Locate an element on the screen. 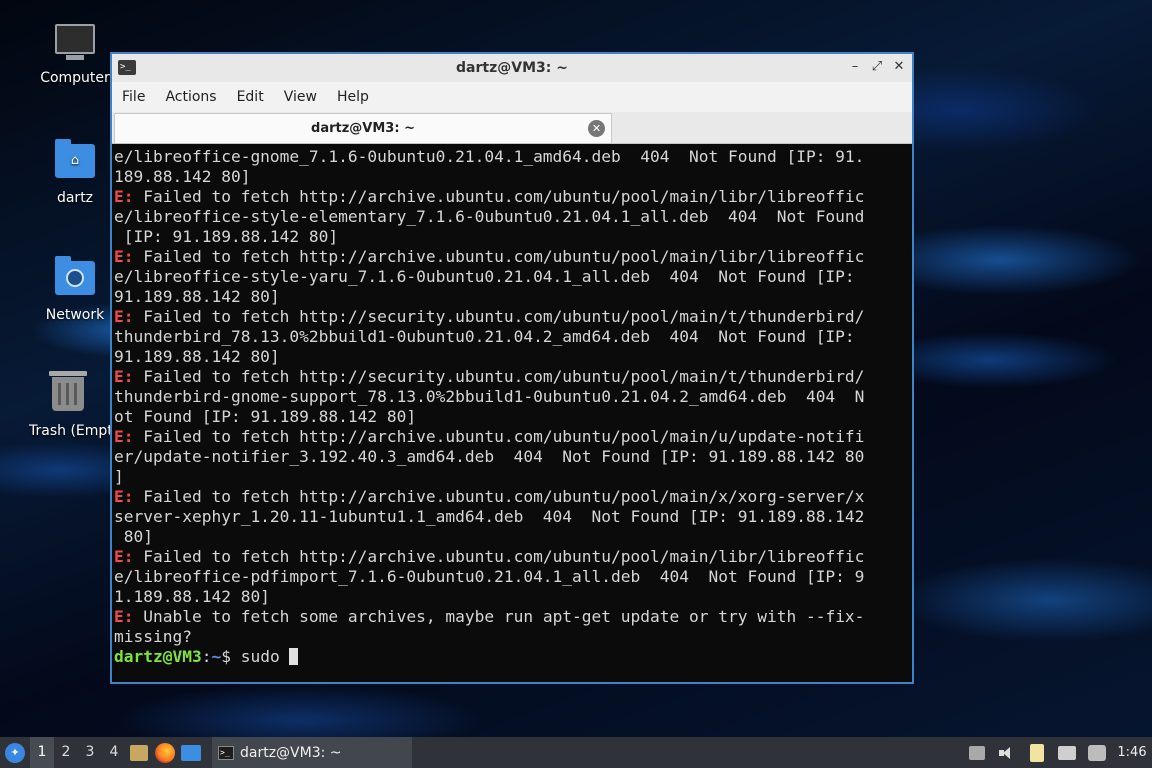 The width and height of the screenshot is (1152, 768). workspace-3: 3 is located at coordinates (90, 752).